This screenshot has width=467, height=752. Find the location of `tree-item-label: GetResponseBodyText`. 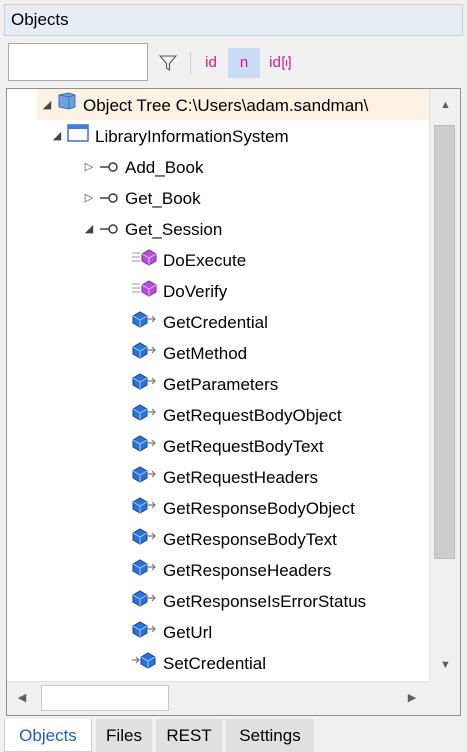

tree-item-label: GetResponseBodyText is located at coordinates (250, 540).